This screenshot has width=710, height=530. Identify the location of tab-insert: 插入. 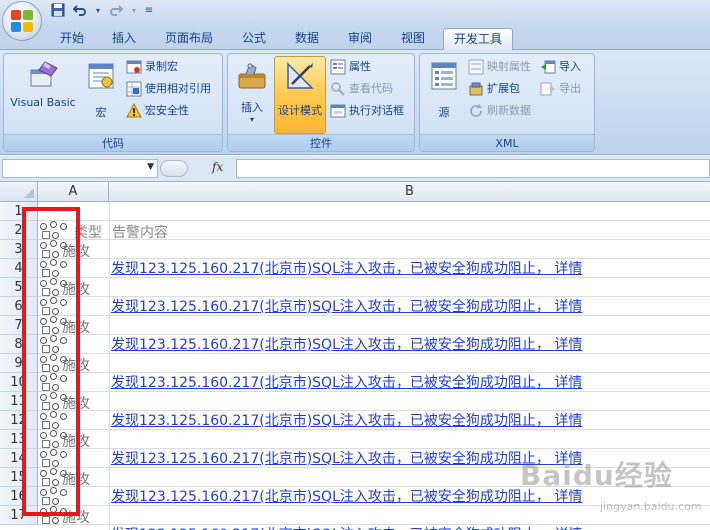
(124, 39).